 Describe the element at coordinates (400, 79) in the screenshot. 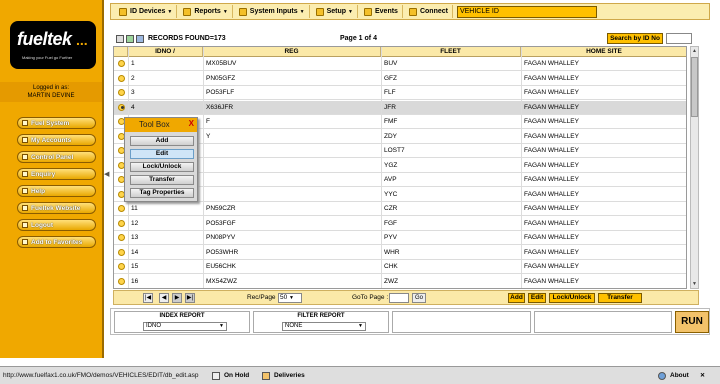

I see `table-row: 2 PN05GFZ GFZ FAGAN WHALLEY` at that location.